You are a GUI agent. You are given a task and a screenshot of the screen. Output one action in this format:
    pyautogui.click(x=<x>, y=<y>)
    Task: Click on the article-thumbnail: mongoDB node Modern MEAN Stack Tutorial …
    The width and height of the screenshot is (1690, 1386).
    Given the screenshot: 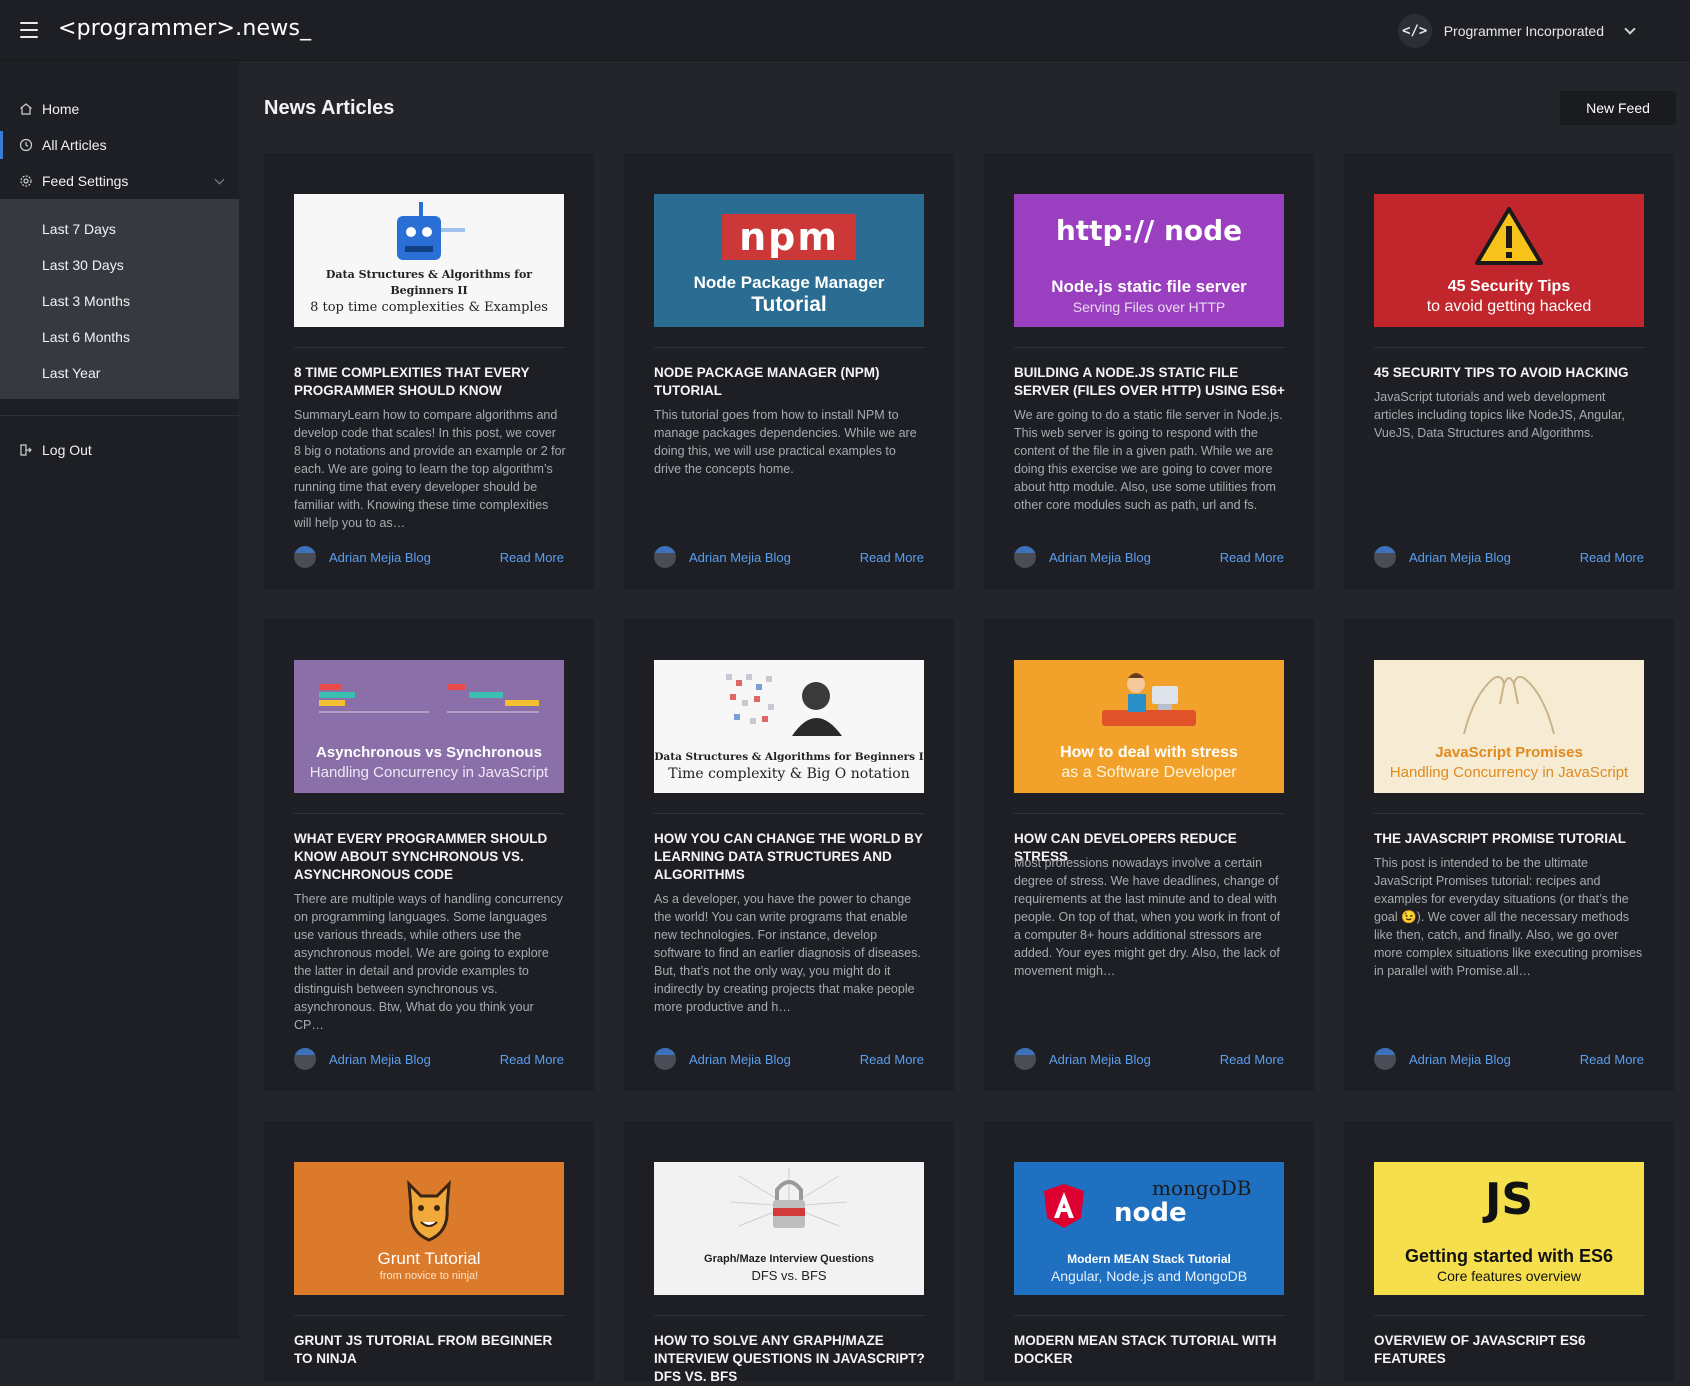 What is the action you would take?
    pyautogui.click(x=1149, y=1228)
    